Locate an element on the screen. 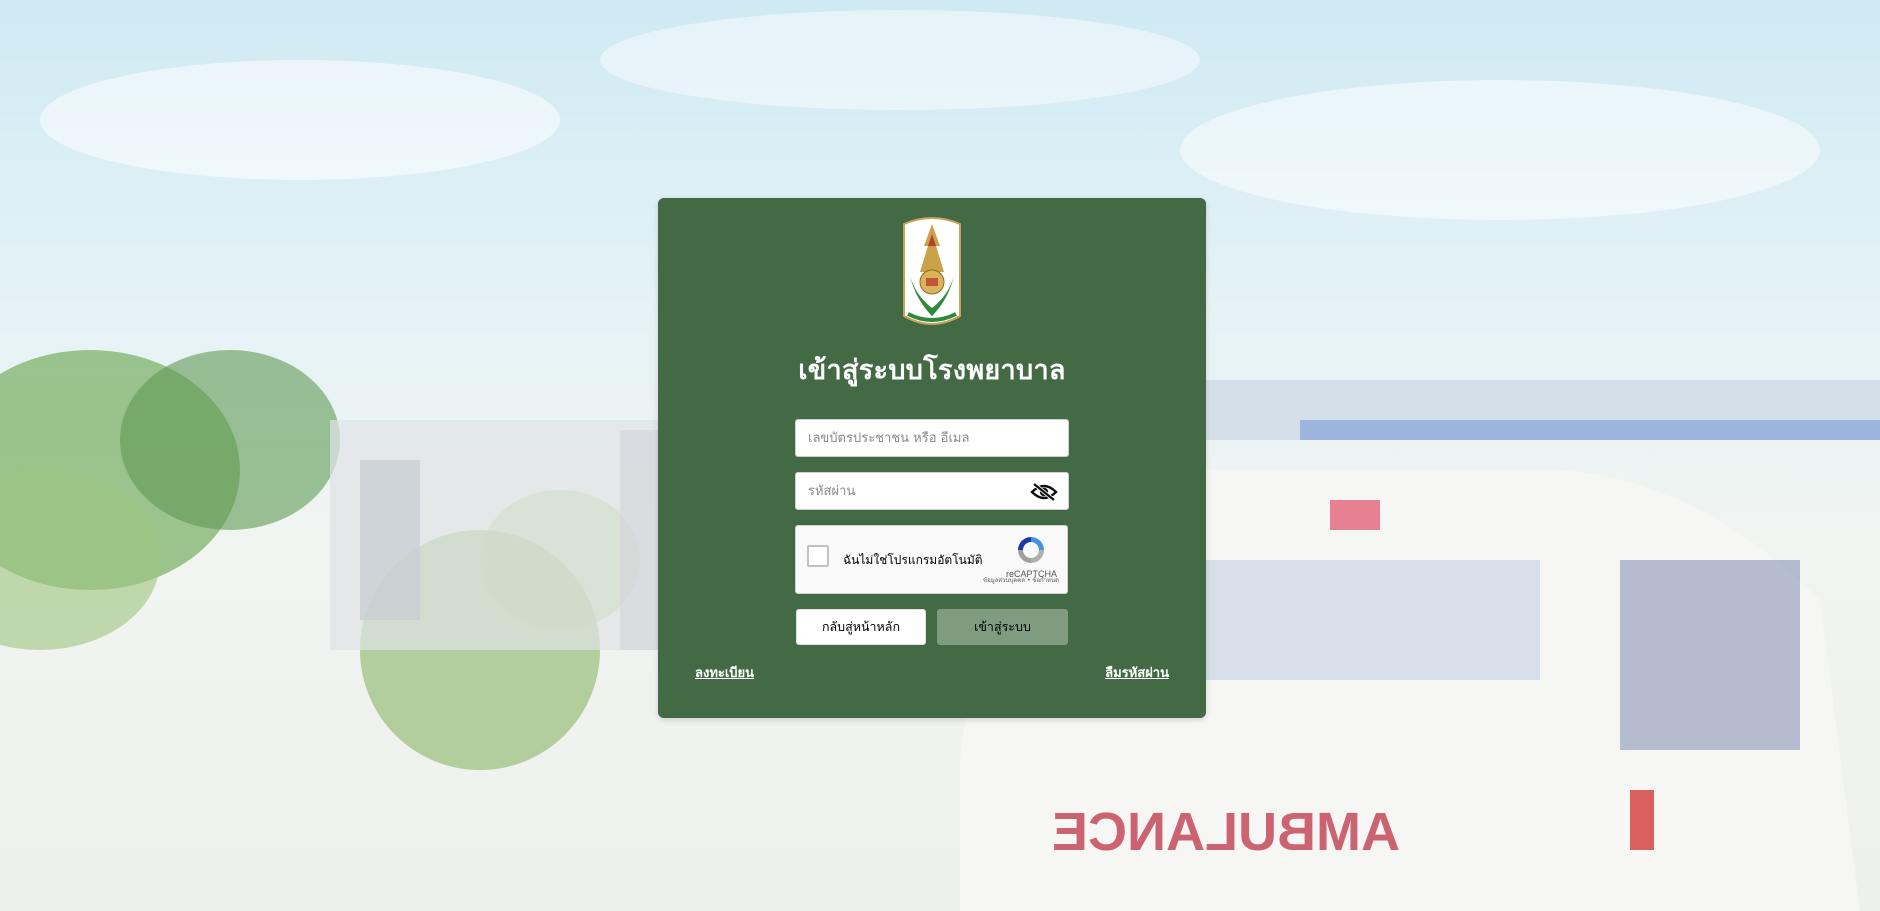 The width and height of the screenshot is (1880, 911). hospital-emblem-logo is located at coordinates (932, 271).